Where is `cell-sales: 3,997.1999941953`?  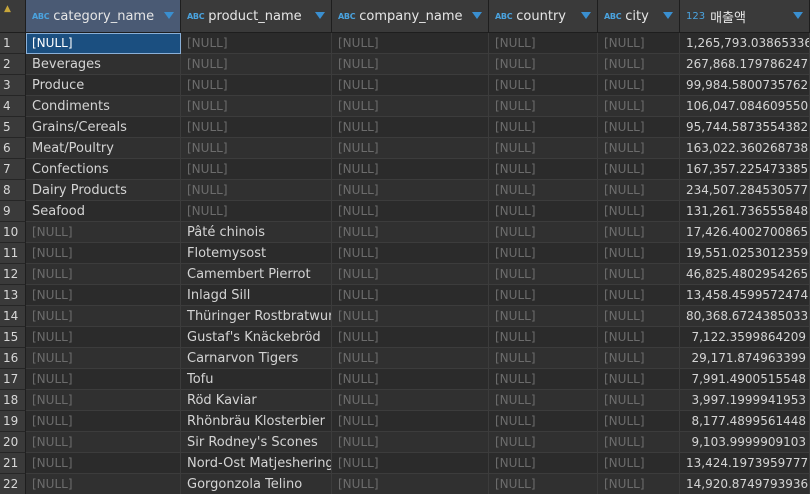 cell-sales: 3,997.1999941953 is located at coordinates (745, 400).